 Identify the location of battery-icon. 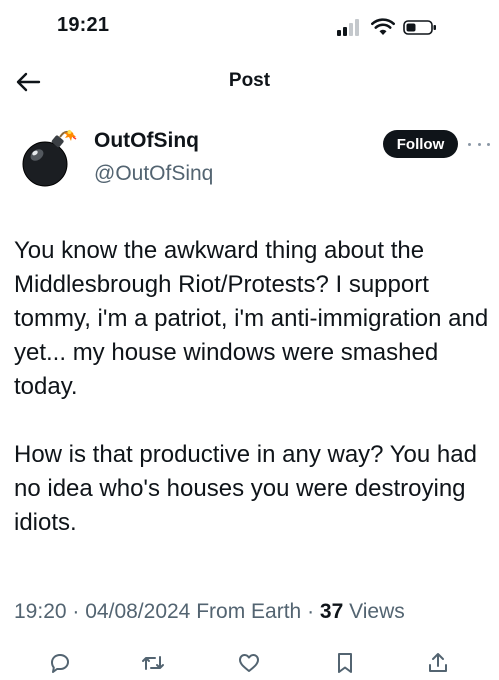
(419, 27).